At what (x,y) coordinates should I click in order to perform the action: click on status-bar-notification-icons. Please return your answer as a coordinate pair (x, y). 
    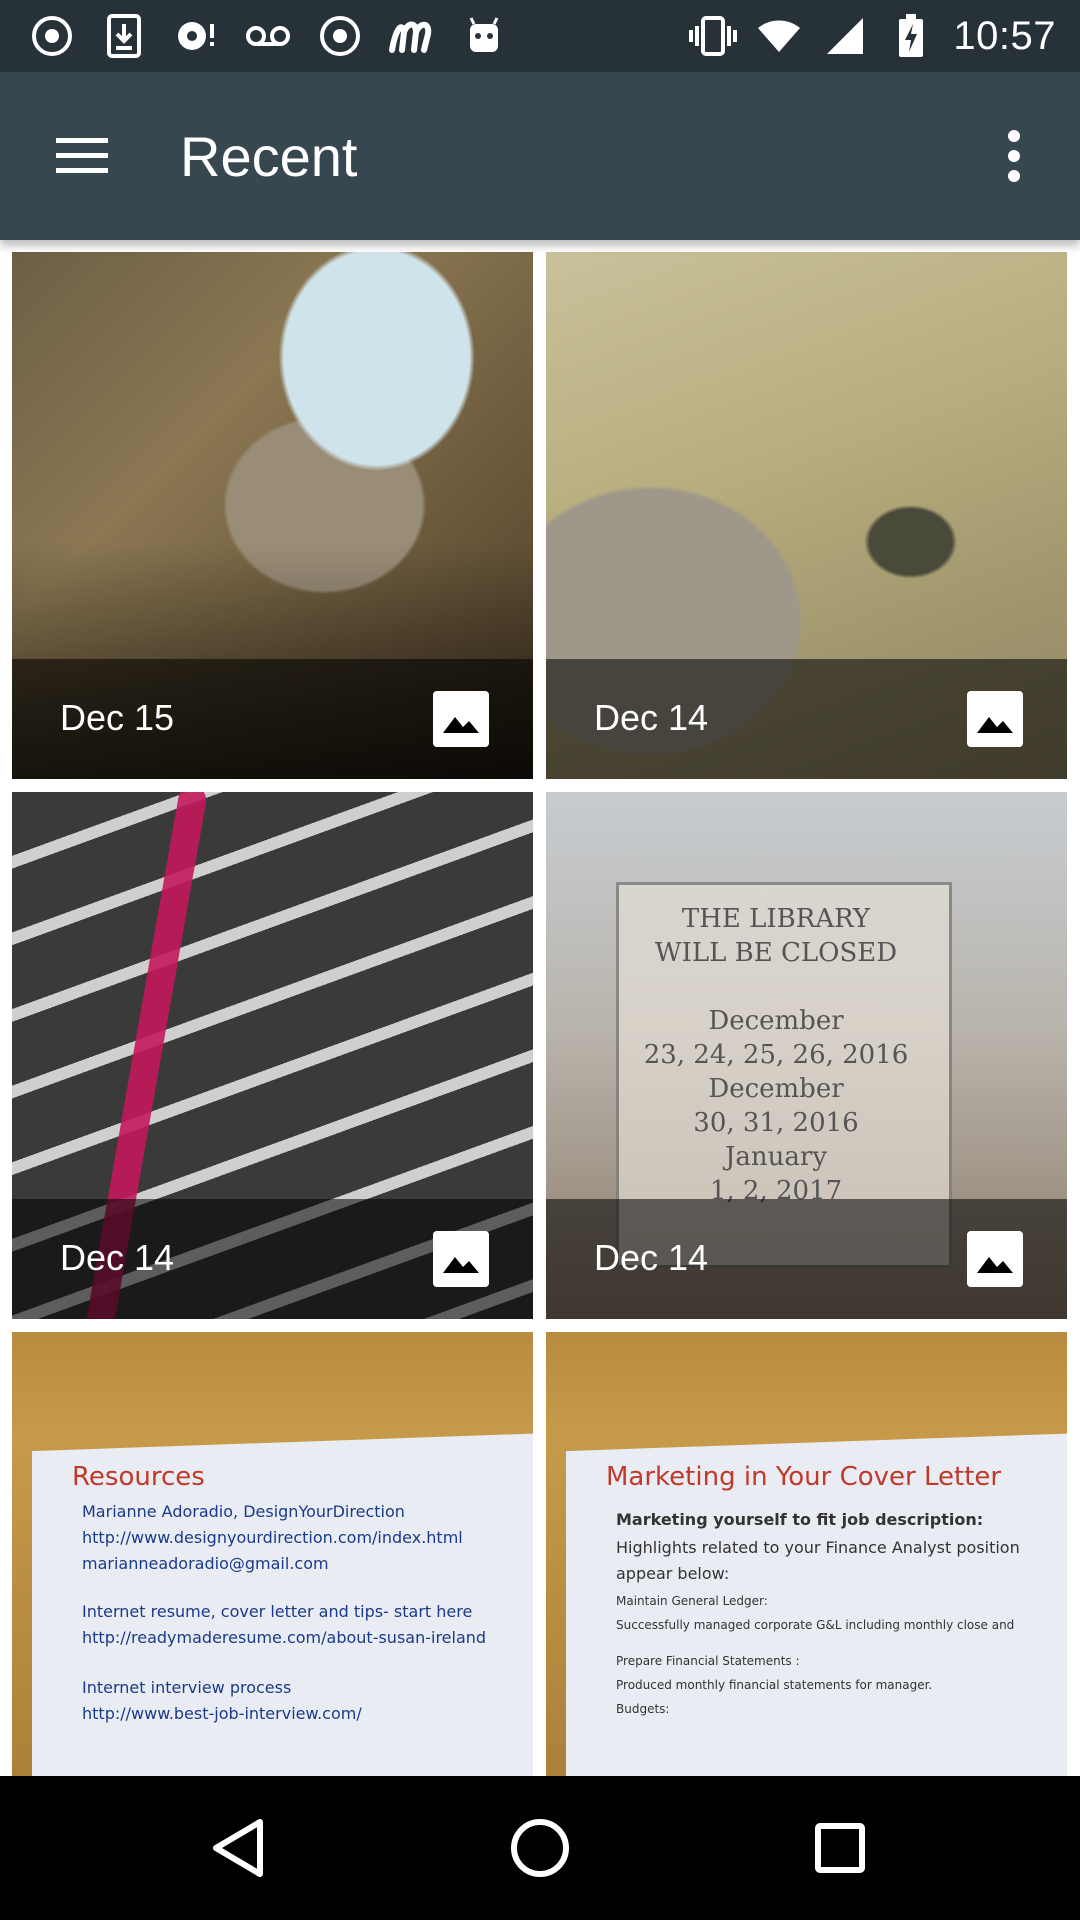
    Looking at the image, I should click on (268, 36).